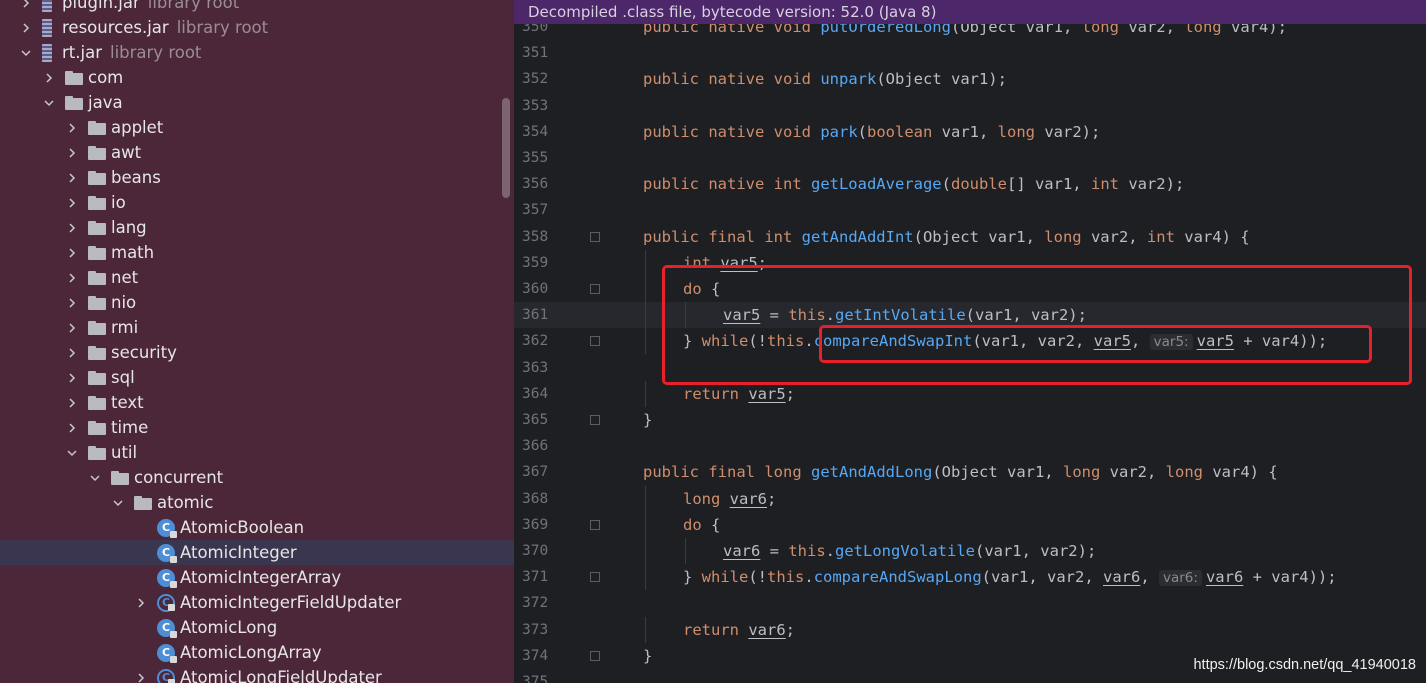  What do you see at coordinates (126, 152) in the screenshot?
I see `tree-item-label: awt` at bounding box center [126, 152].